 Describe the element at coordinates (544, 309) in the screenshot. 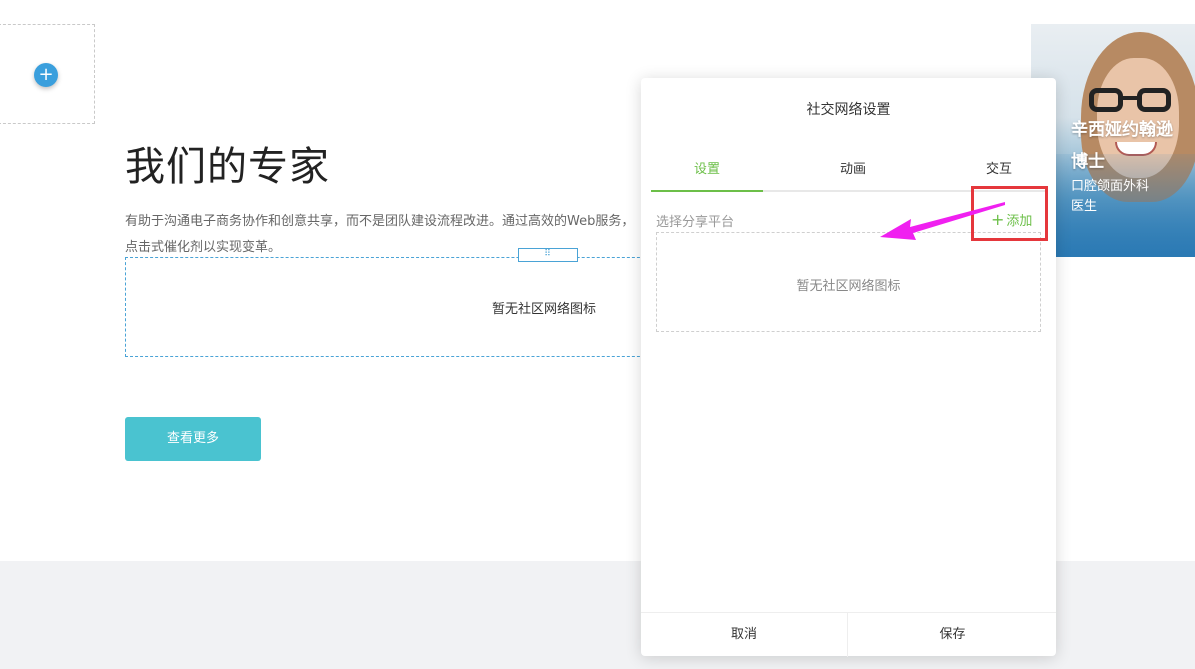

I see `social-empty-text: 暂无社区网络图标` at that location.